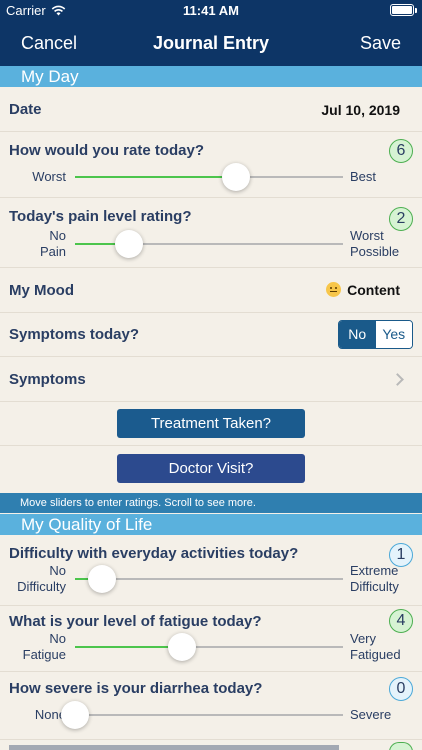 This screenshot has height=750, width=422. Describe the element at coordinates (211, 44) in the screenshot. I see `navigation-bar: Cancel Journal Entry Save` at that location.